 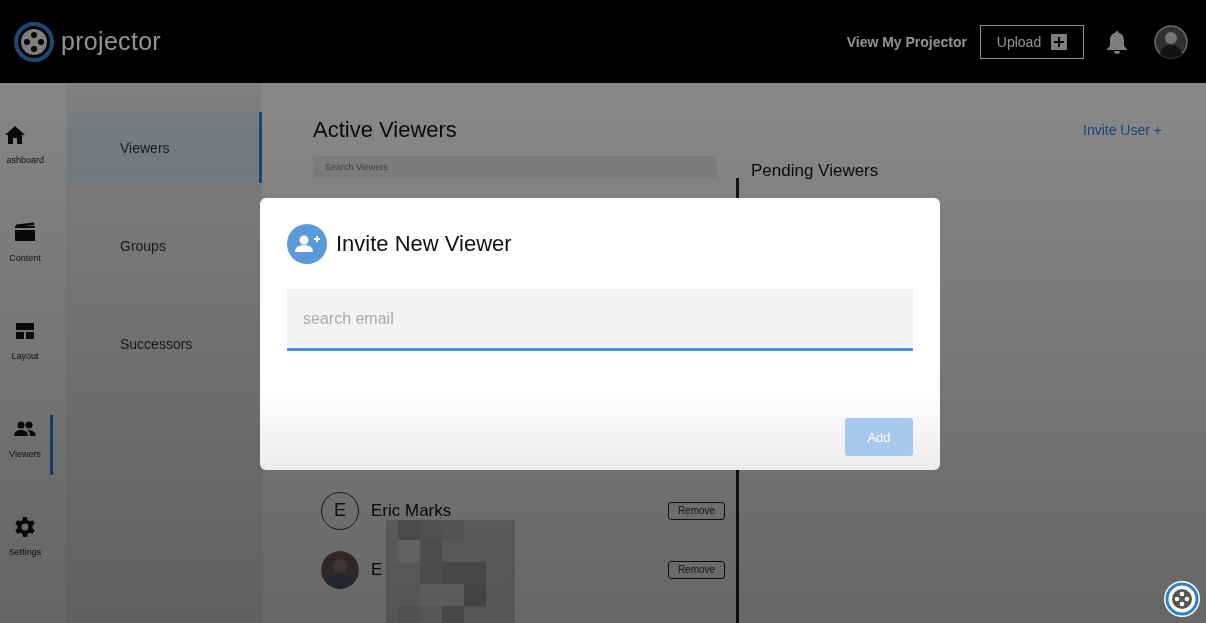 What do you see at coordinates (385, 130) in the screenshot?
I see `page-title: Active Viewers` at bounding box center [385, 130].